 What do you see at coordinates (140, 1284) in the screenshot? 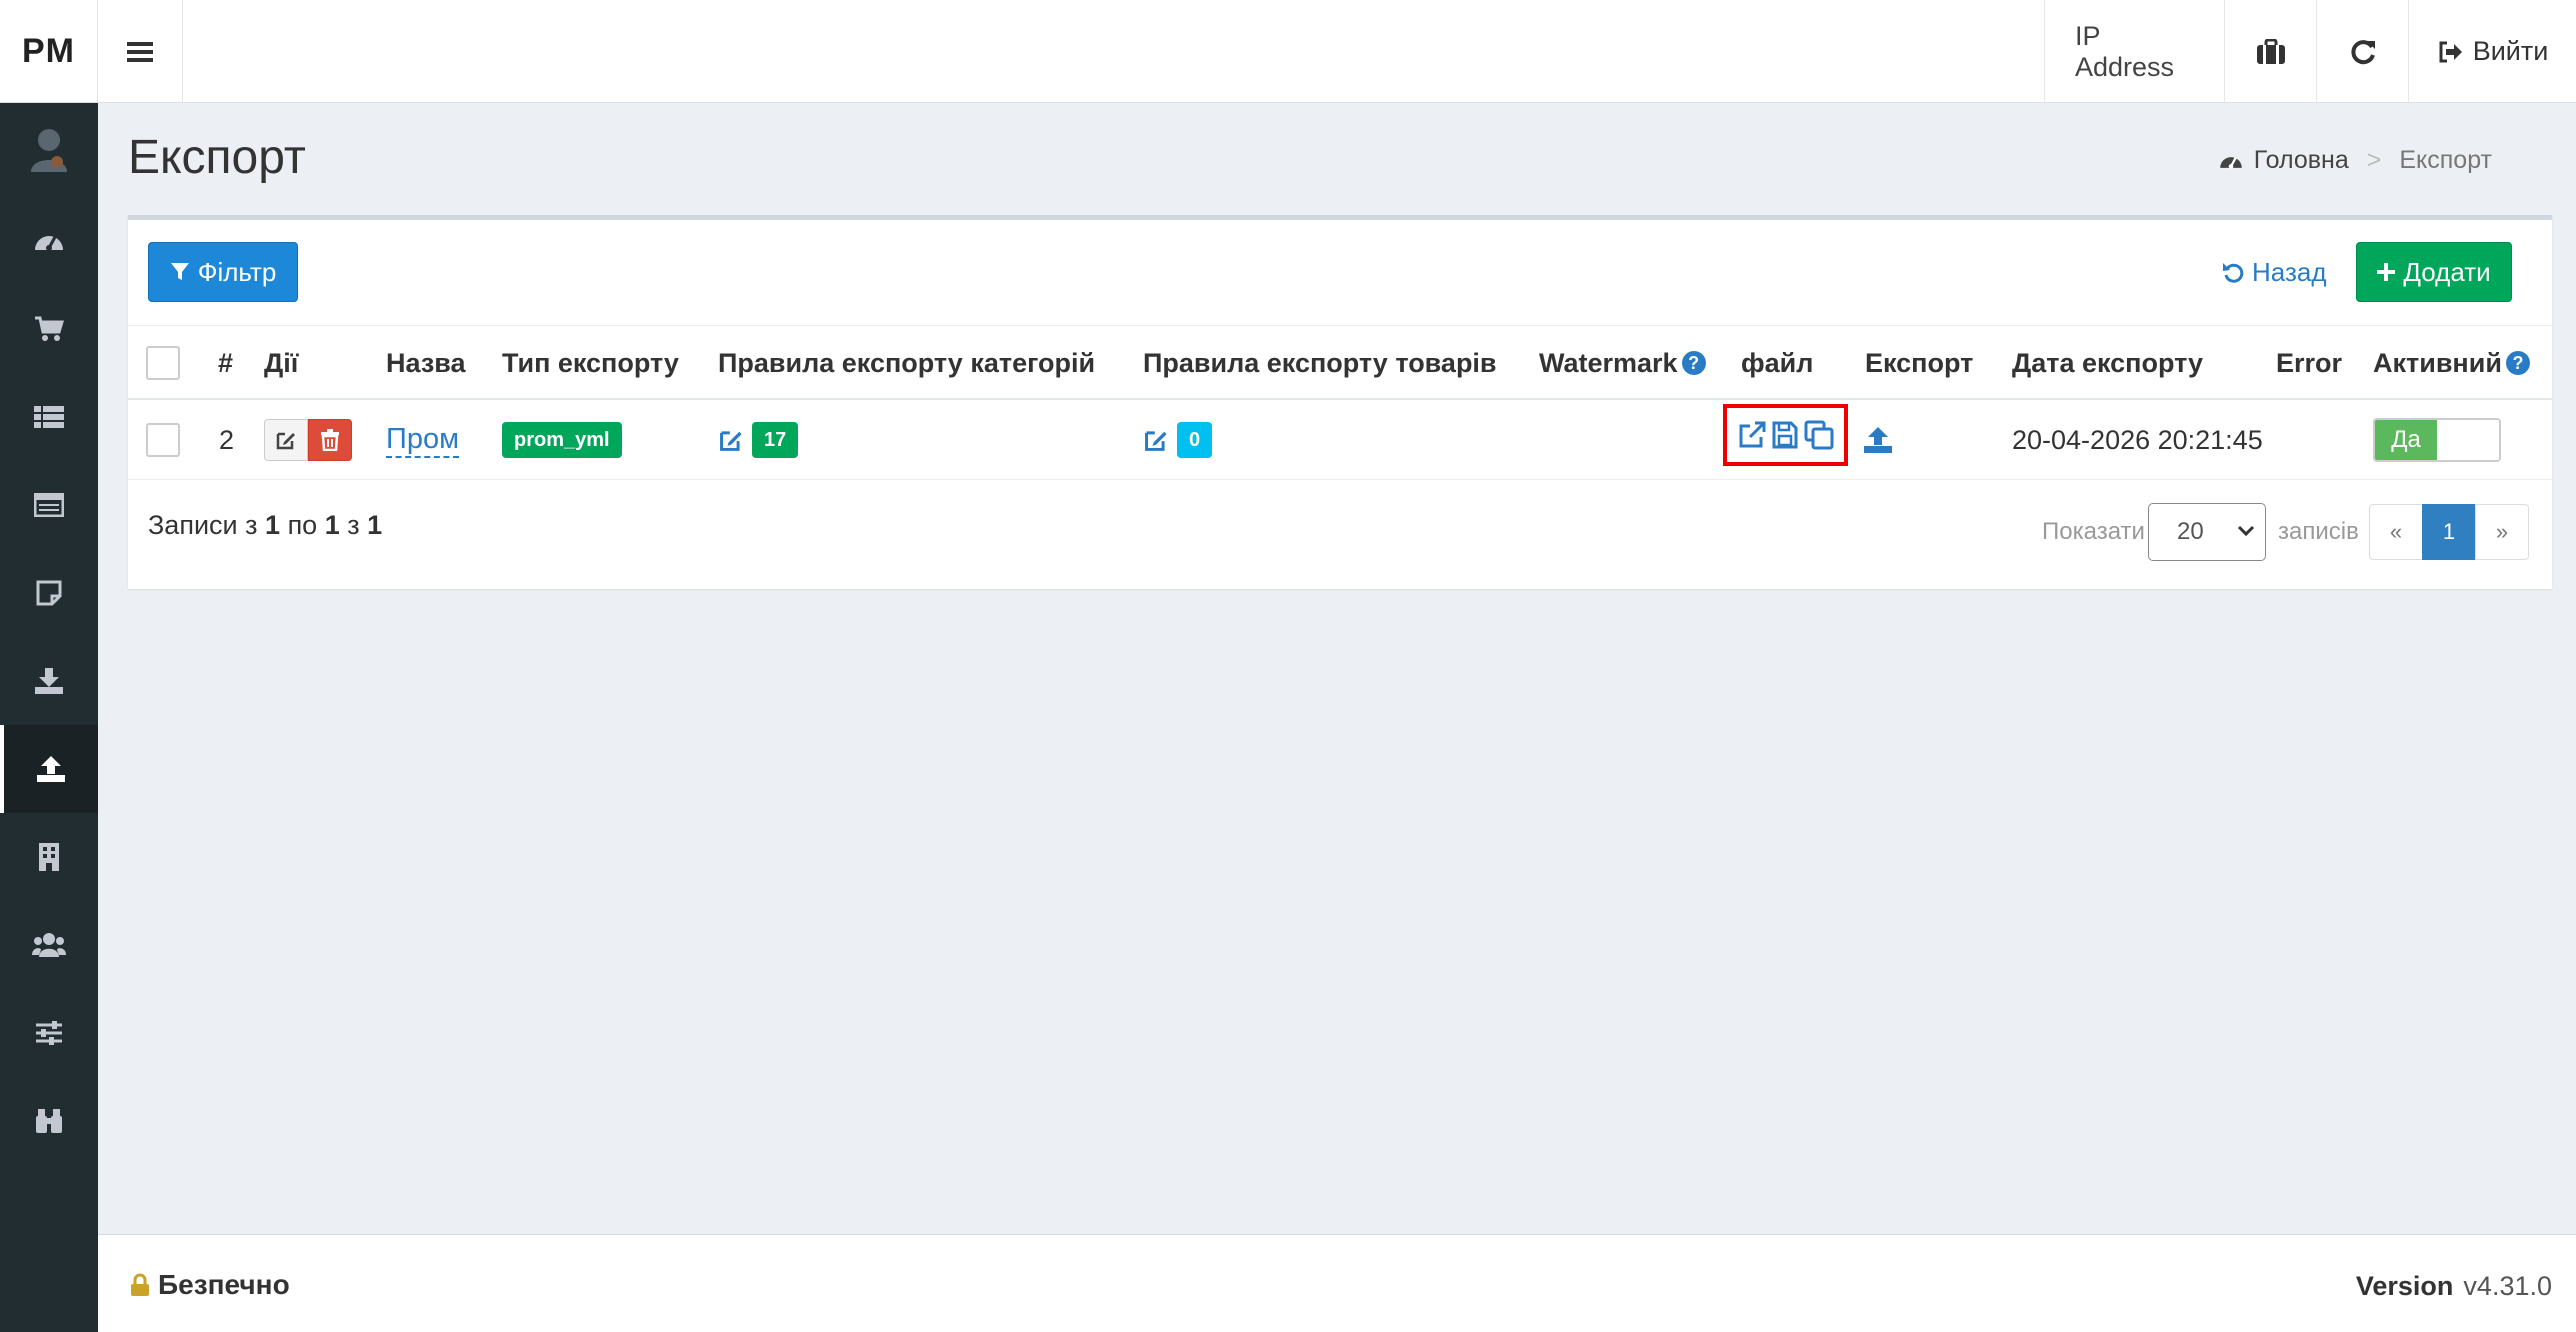
I see `lock-icon` at bounding box center [140, 1284].